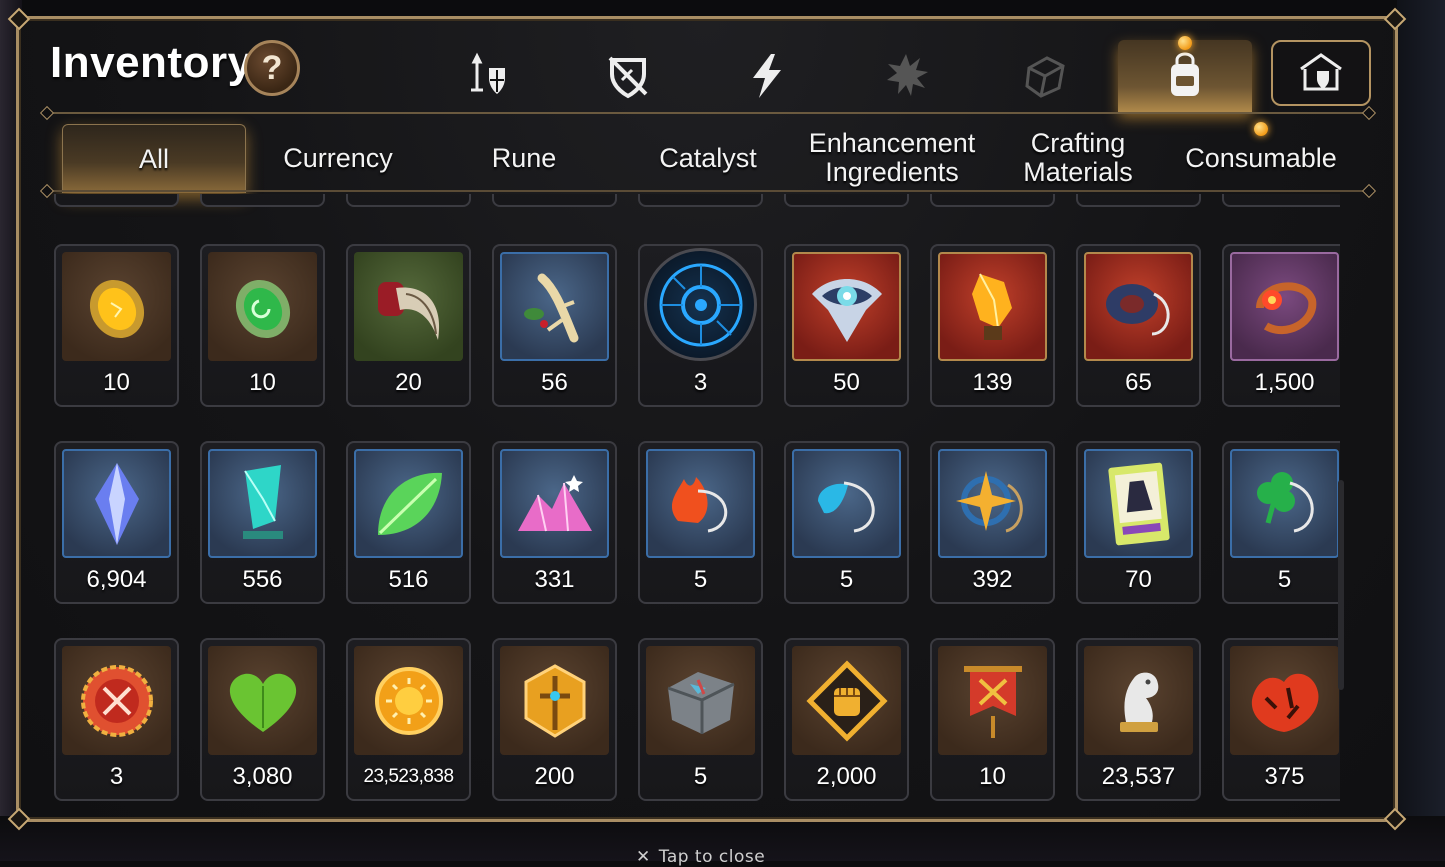 Image resolution: width=1445 pixels, height=867 pixels. What do you see at coordinates (992, 306) in the screenshot?
I see `fire-crystal-icon` at bounding box center [992, 306].